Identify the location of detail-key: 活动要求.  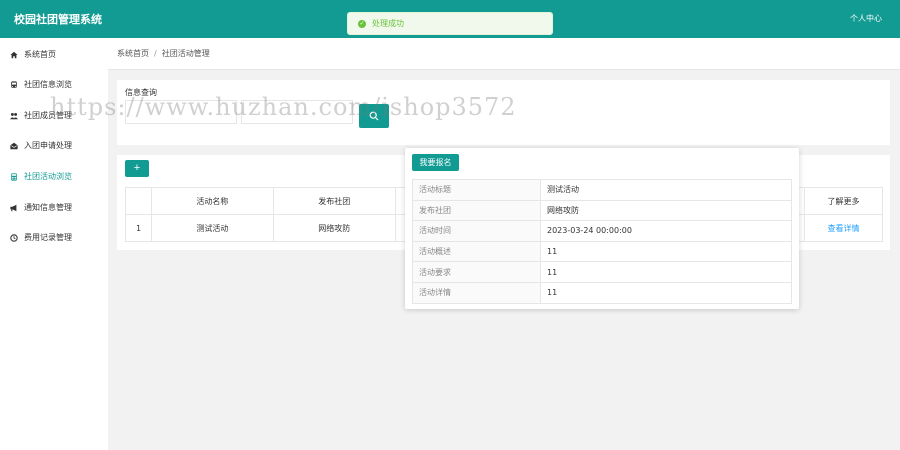
(476, 272).